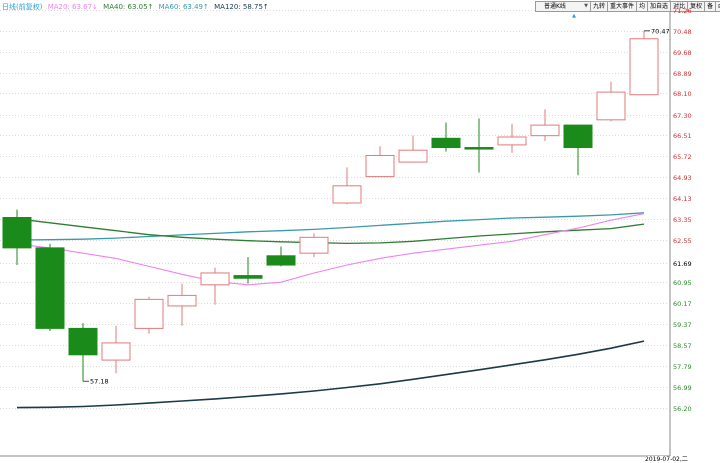 This screenshot has width=720, height=463. What do you see at coordinates (682, 303) in the screenshot?
I see `y-tick-label: 60.17` at bounding box center [682, 303].